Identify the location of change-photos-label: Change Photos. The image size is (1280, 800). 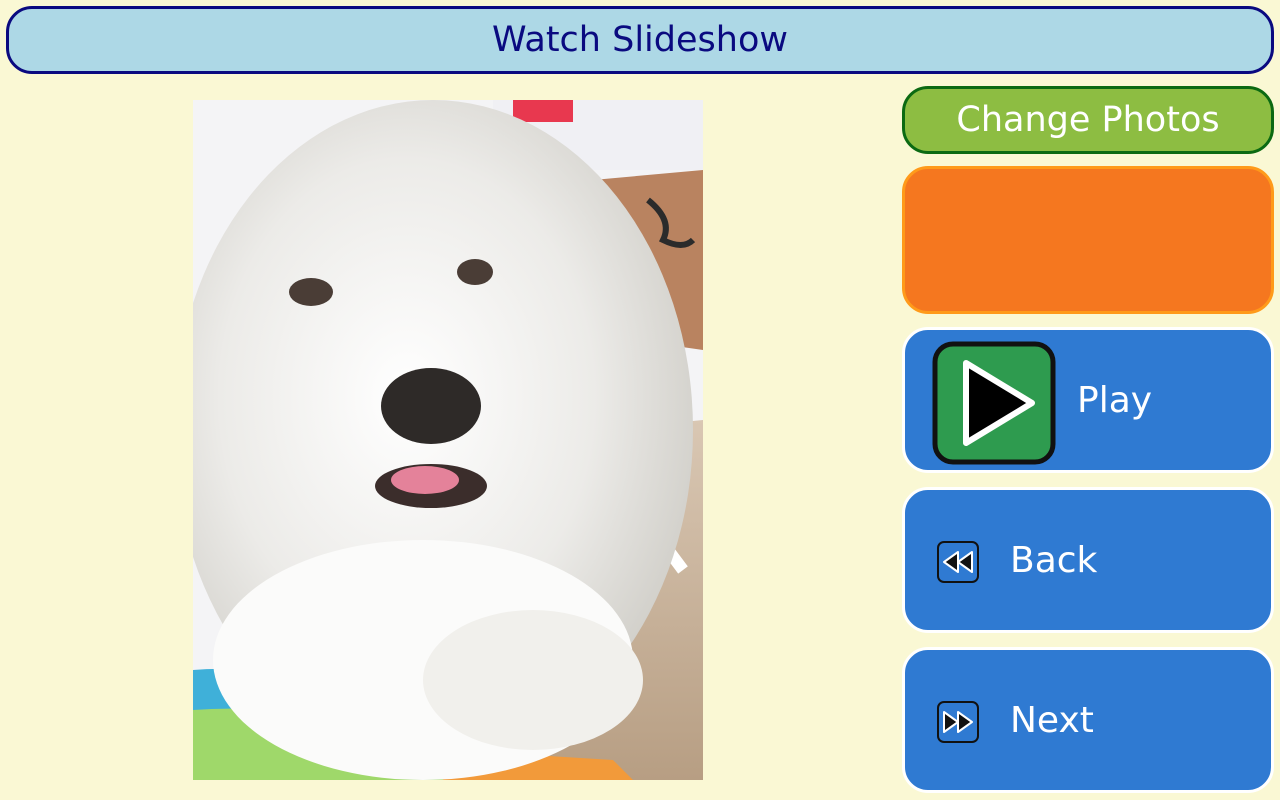
(1088, 120).